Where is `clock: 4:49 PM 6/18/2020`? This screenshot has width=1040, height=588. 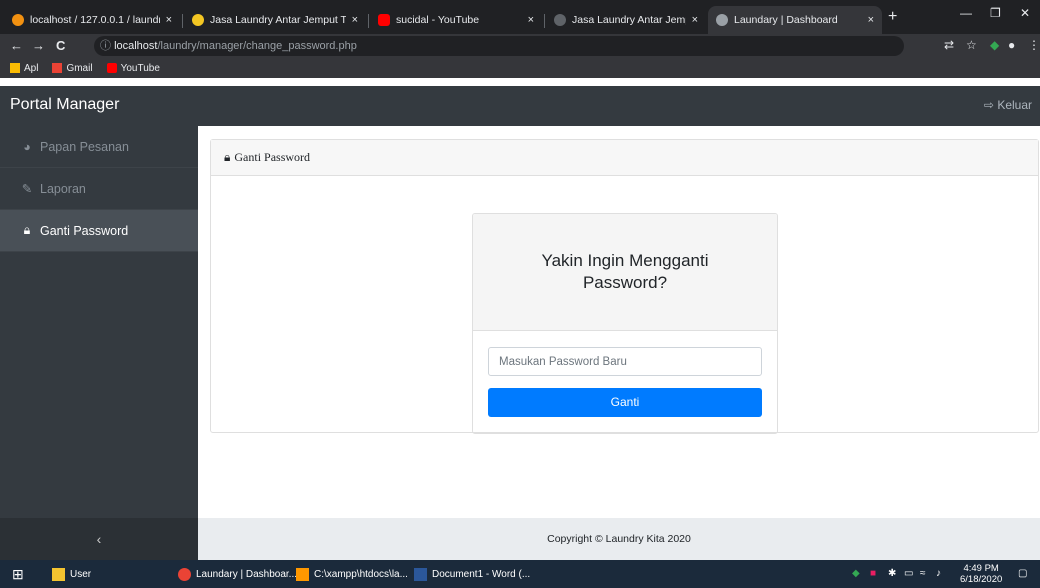 clock: 4:49 PM 6/18/2020 is located at coordinates (981, 574).